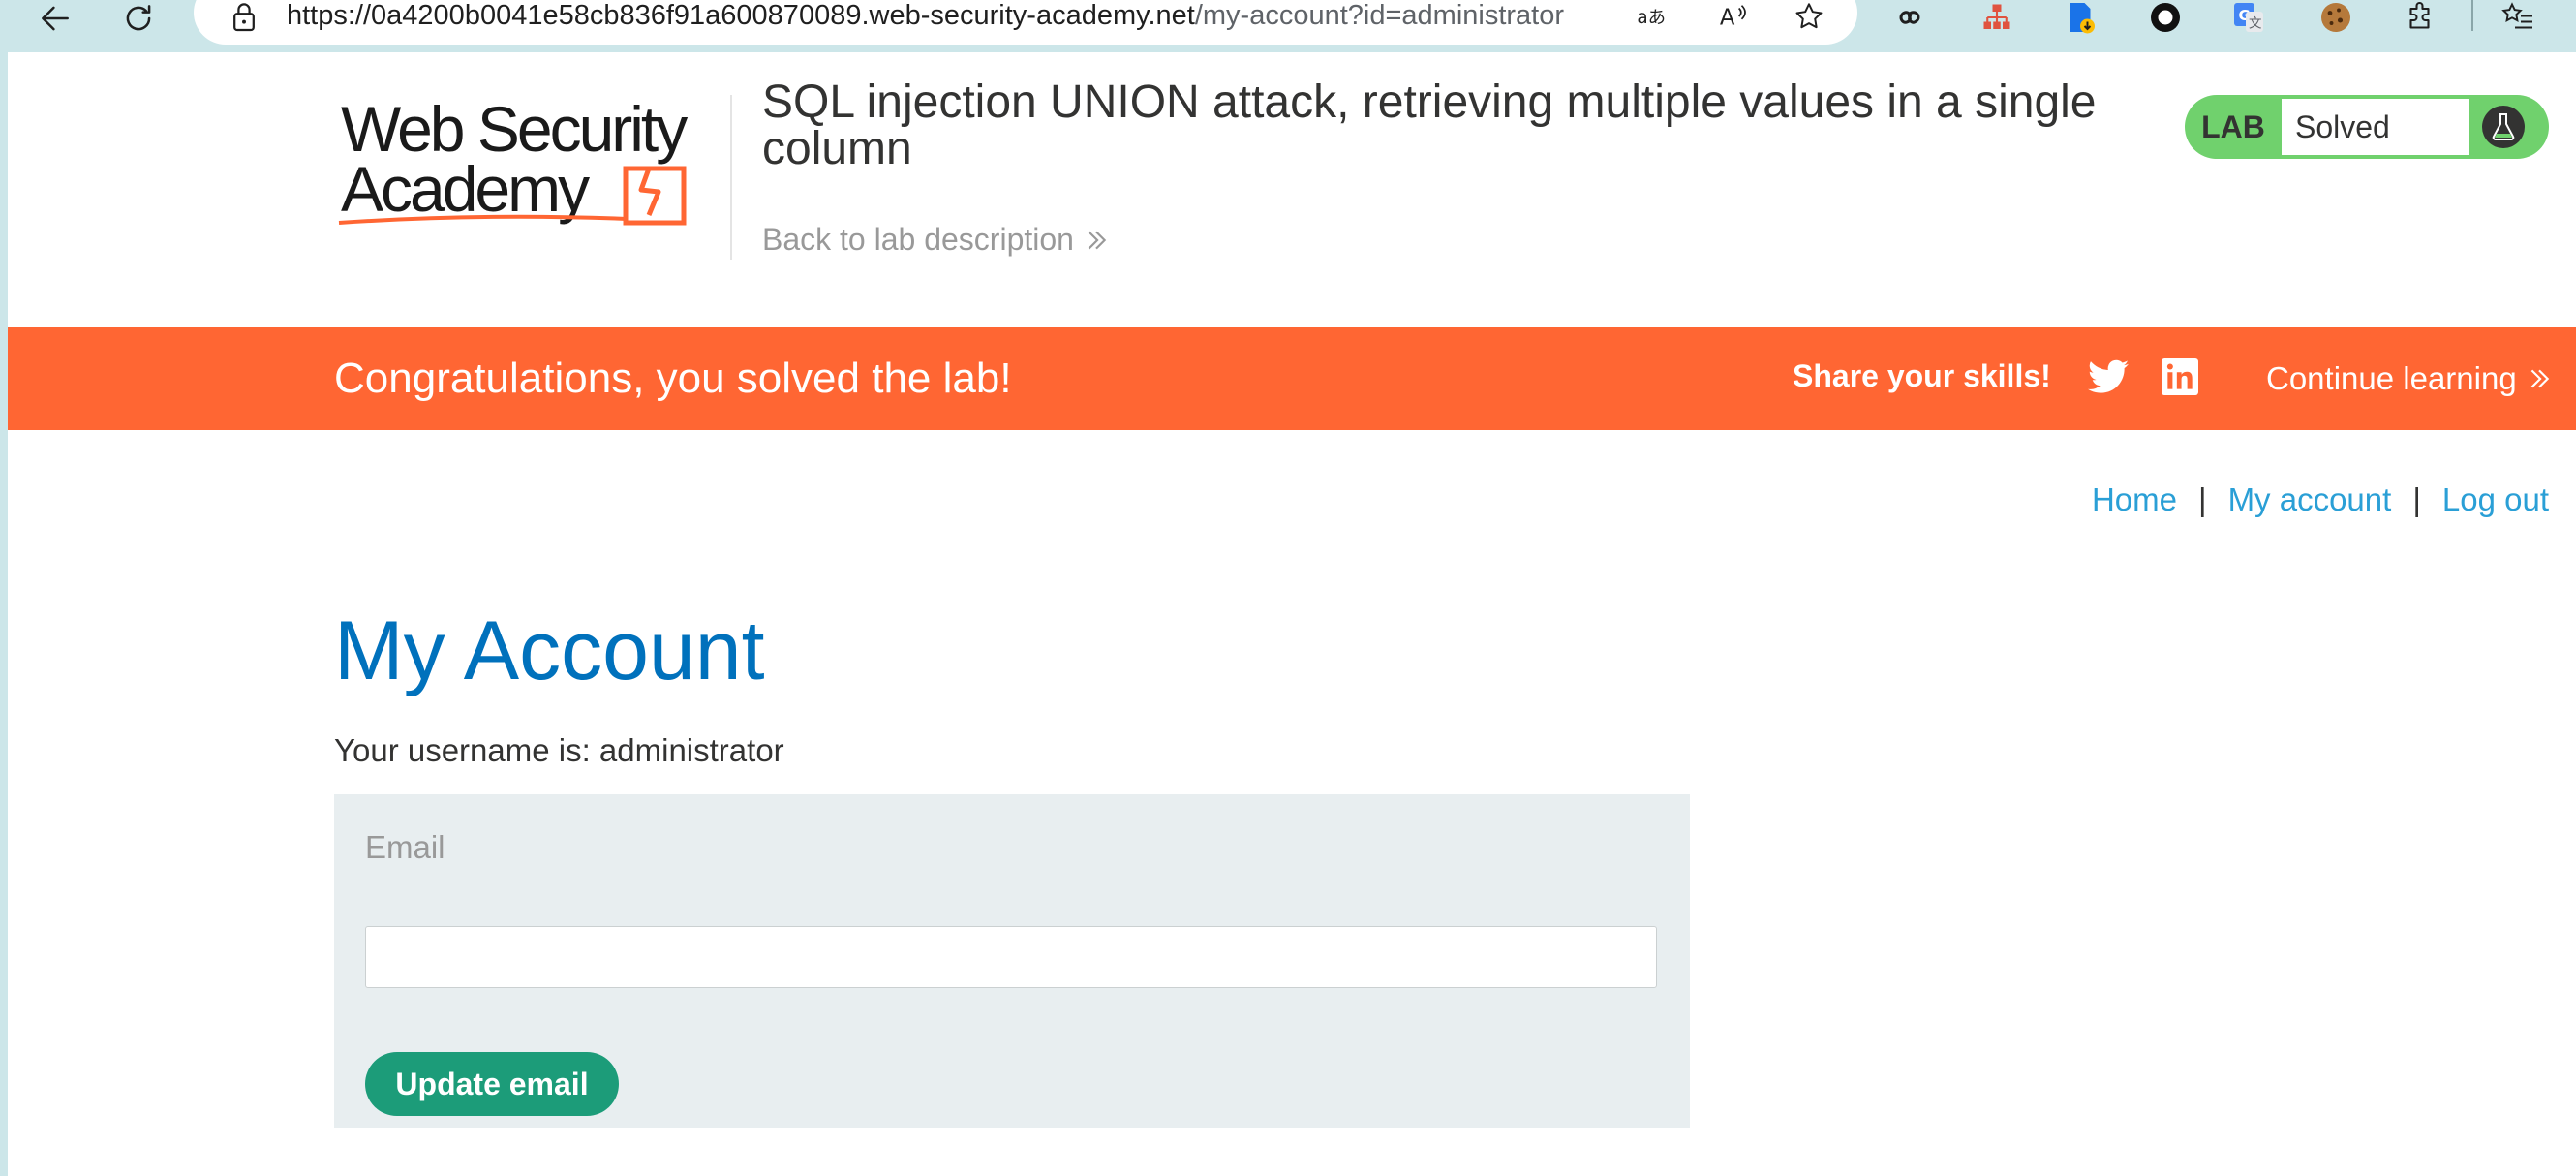 This screenshot has width=2576, height=1176. I want to click on cookie-icon, so click(2336, 17).